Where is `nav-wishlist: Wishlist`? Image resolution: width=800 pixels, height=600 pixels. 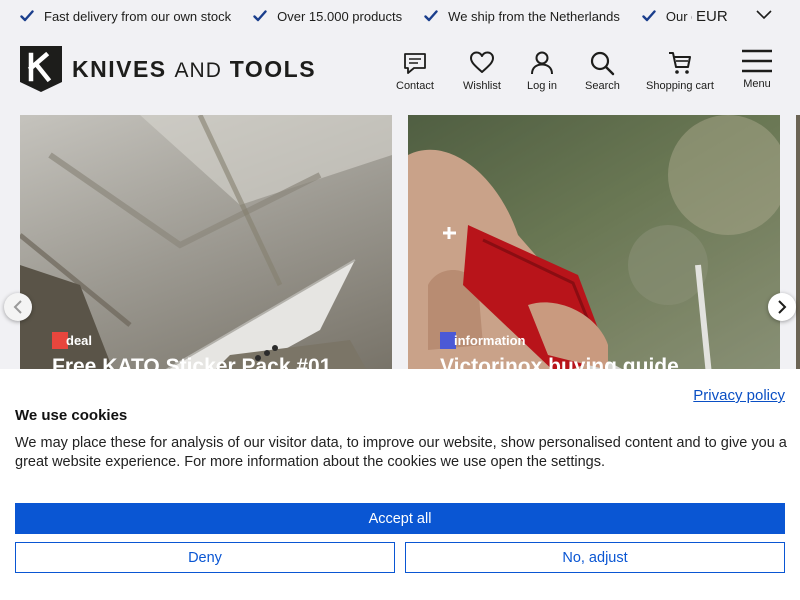
nav-wishlist: Wishlist is located at coordinates (482, 71).